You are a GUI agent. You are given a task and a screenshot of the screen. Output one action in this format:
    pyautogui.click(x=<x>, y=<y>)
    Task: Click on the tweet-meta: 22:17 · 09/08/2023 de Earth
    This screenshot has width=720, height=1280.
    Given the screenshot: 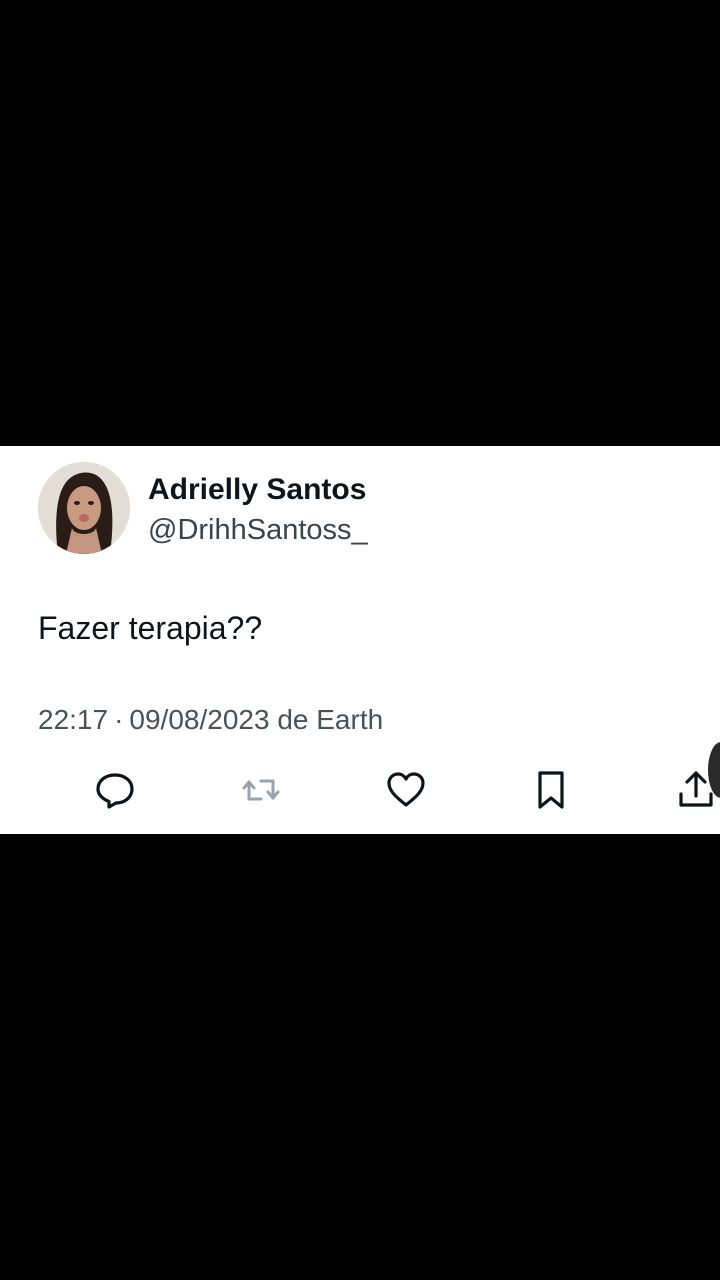 What is the action you would take?
    pyautogui.click(x=210, y=720)
    